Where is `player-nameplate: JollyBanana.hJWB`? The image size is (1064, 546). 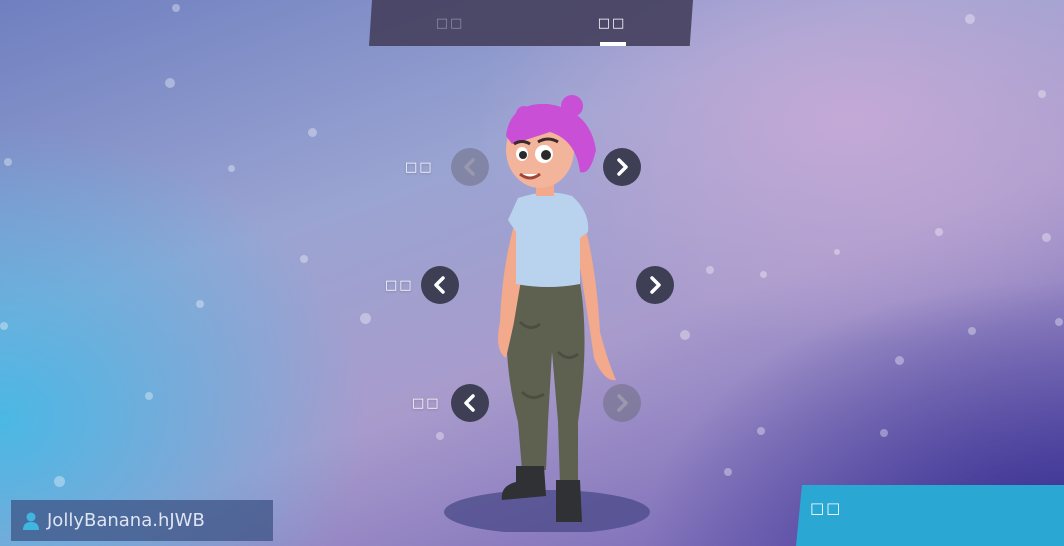
player-nameplate: JollyBanana.hJWB is located at coordinates (142, 520).